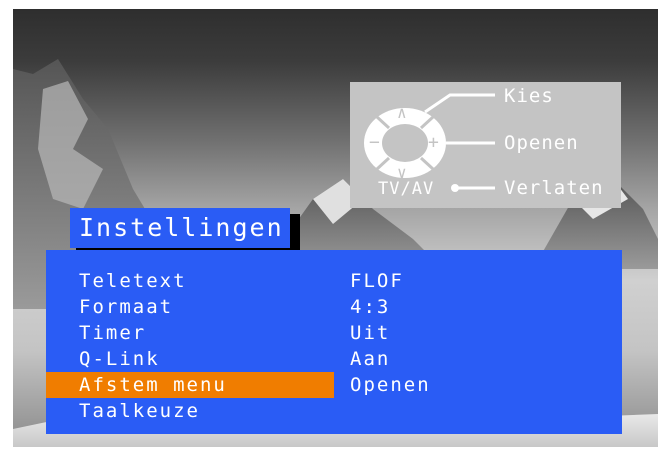 The height and width of the screenshot is (457, 660). What do you see at coordinates (126, 307) in the screenshot?
I see `menu-item-label: Formaat` at bounding box center [126, 307].